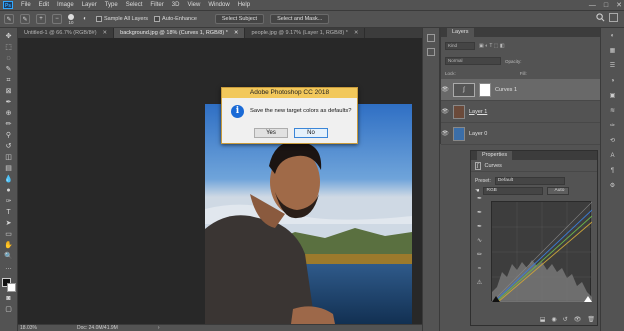 The height and width of the screenshot is (331, 624). I want to click on character-panel-icon: A, so click(613, 156).